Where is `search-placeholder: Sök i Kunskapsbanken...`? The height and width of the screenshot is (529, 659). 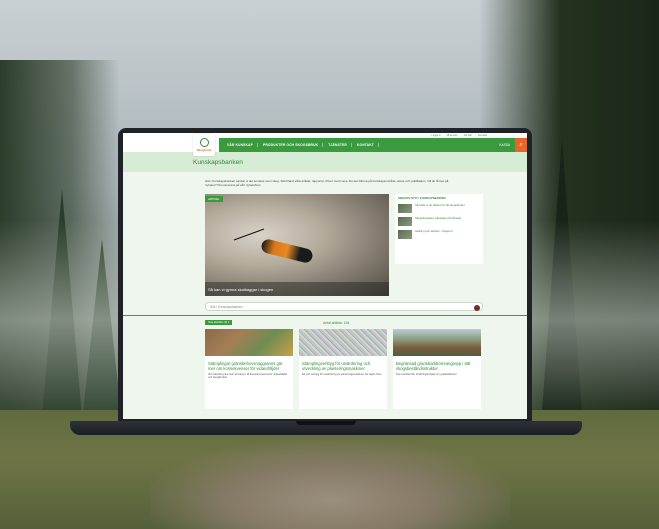
search-placeholder: Sök i Kunskapsbanken... is located at coordinates (228, 306).